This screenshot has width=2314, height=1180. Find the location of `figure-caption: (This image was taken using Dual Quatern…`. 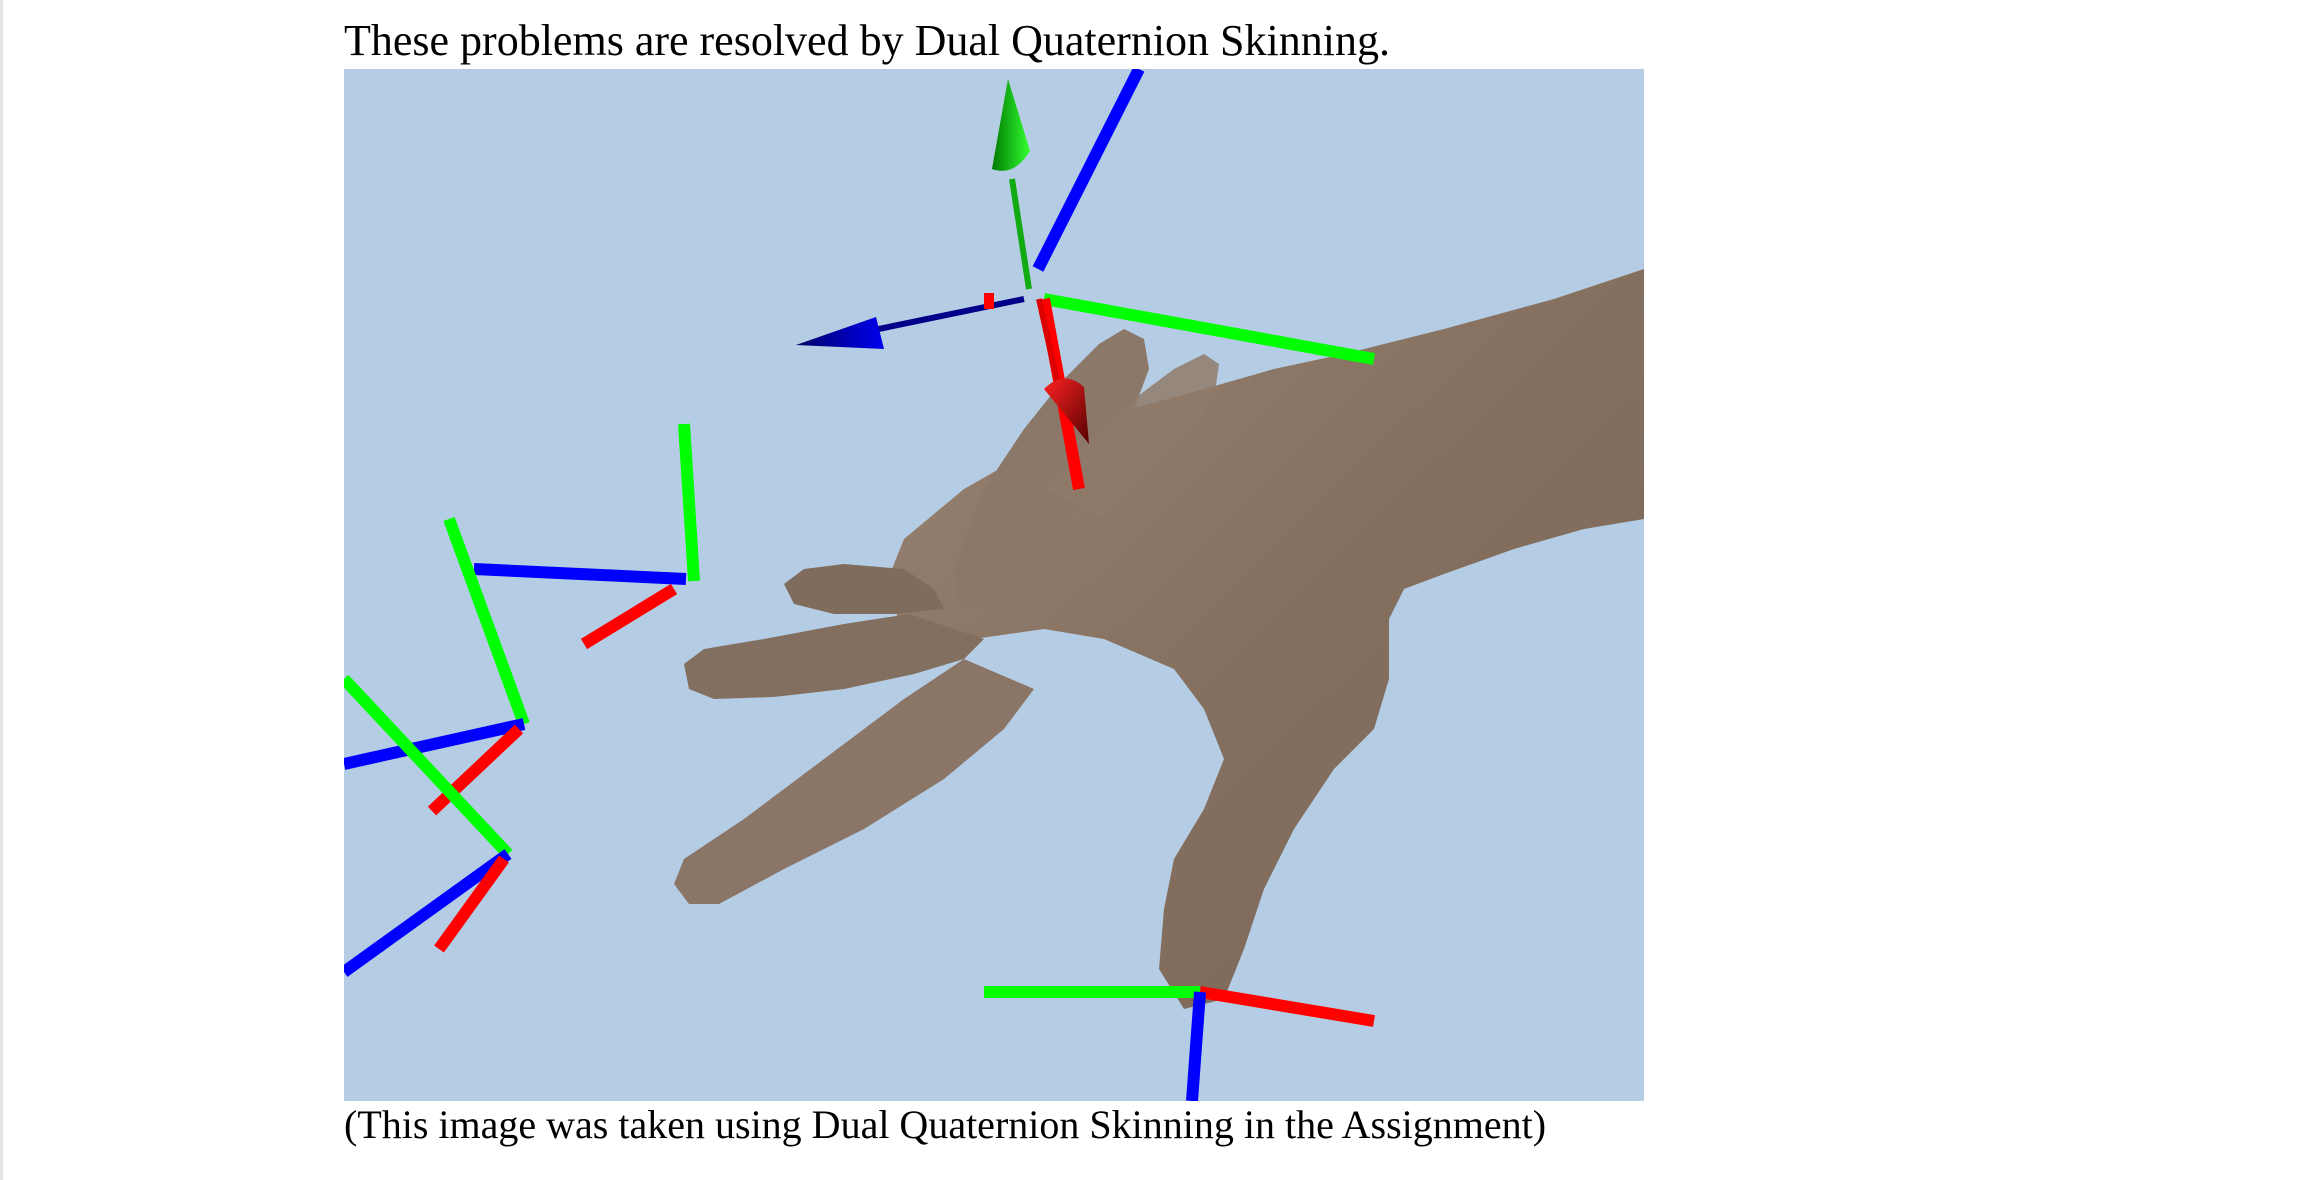

figure-caption: (This image was taken using Dual Quatern… is located at coordinates (945, 1124).